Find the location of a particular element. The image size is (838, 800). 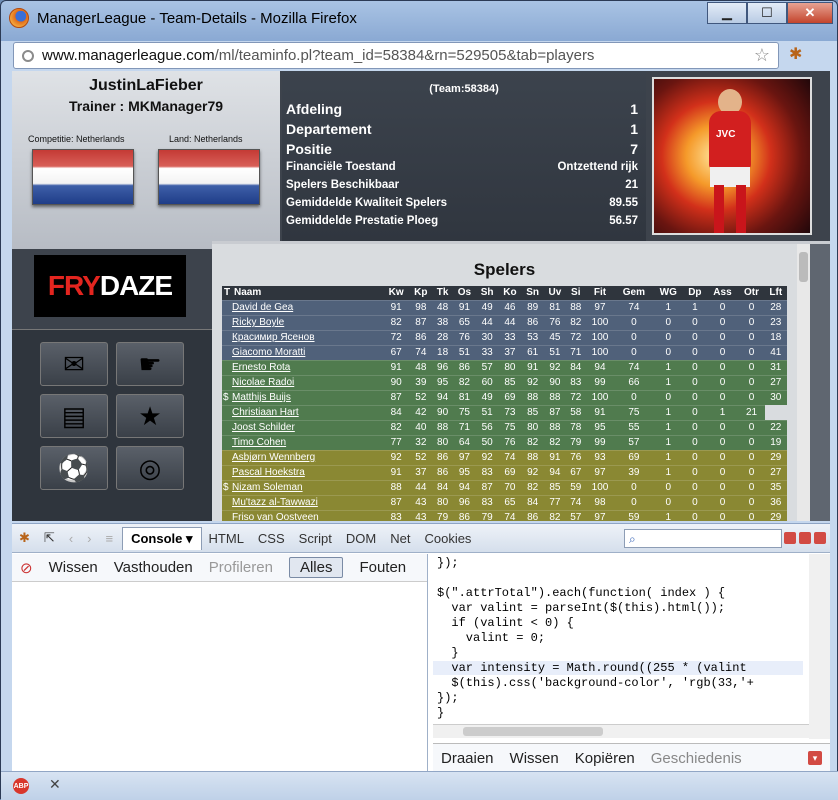

tactics-board-icon: ▤ is located at coordinates (74, 416).